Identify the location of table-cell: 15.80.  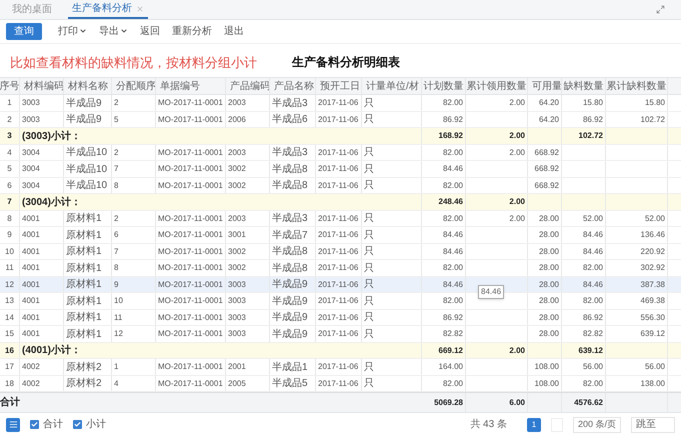
(654, 103).